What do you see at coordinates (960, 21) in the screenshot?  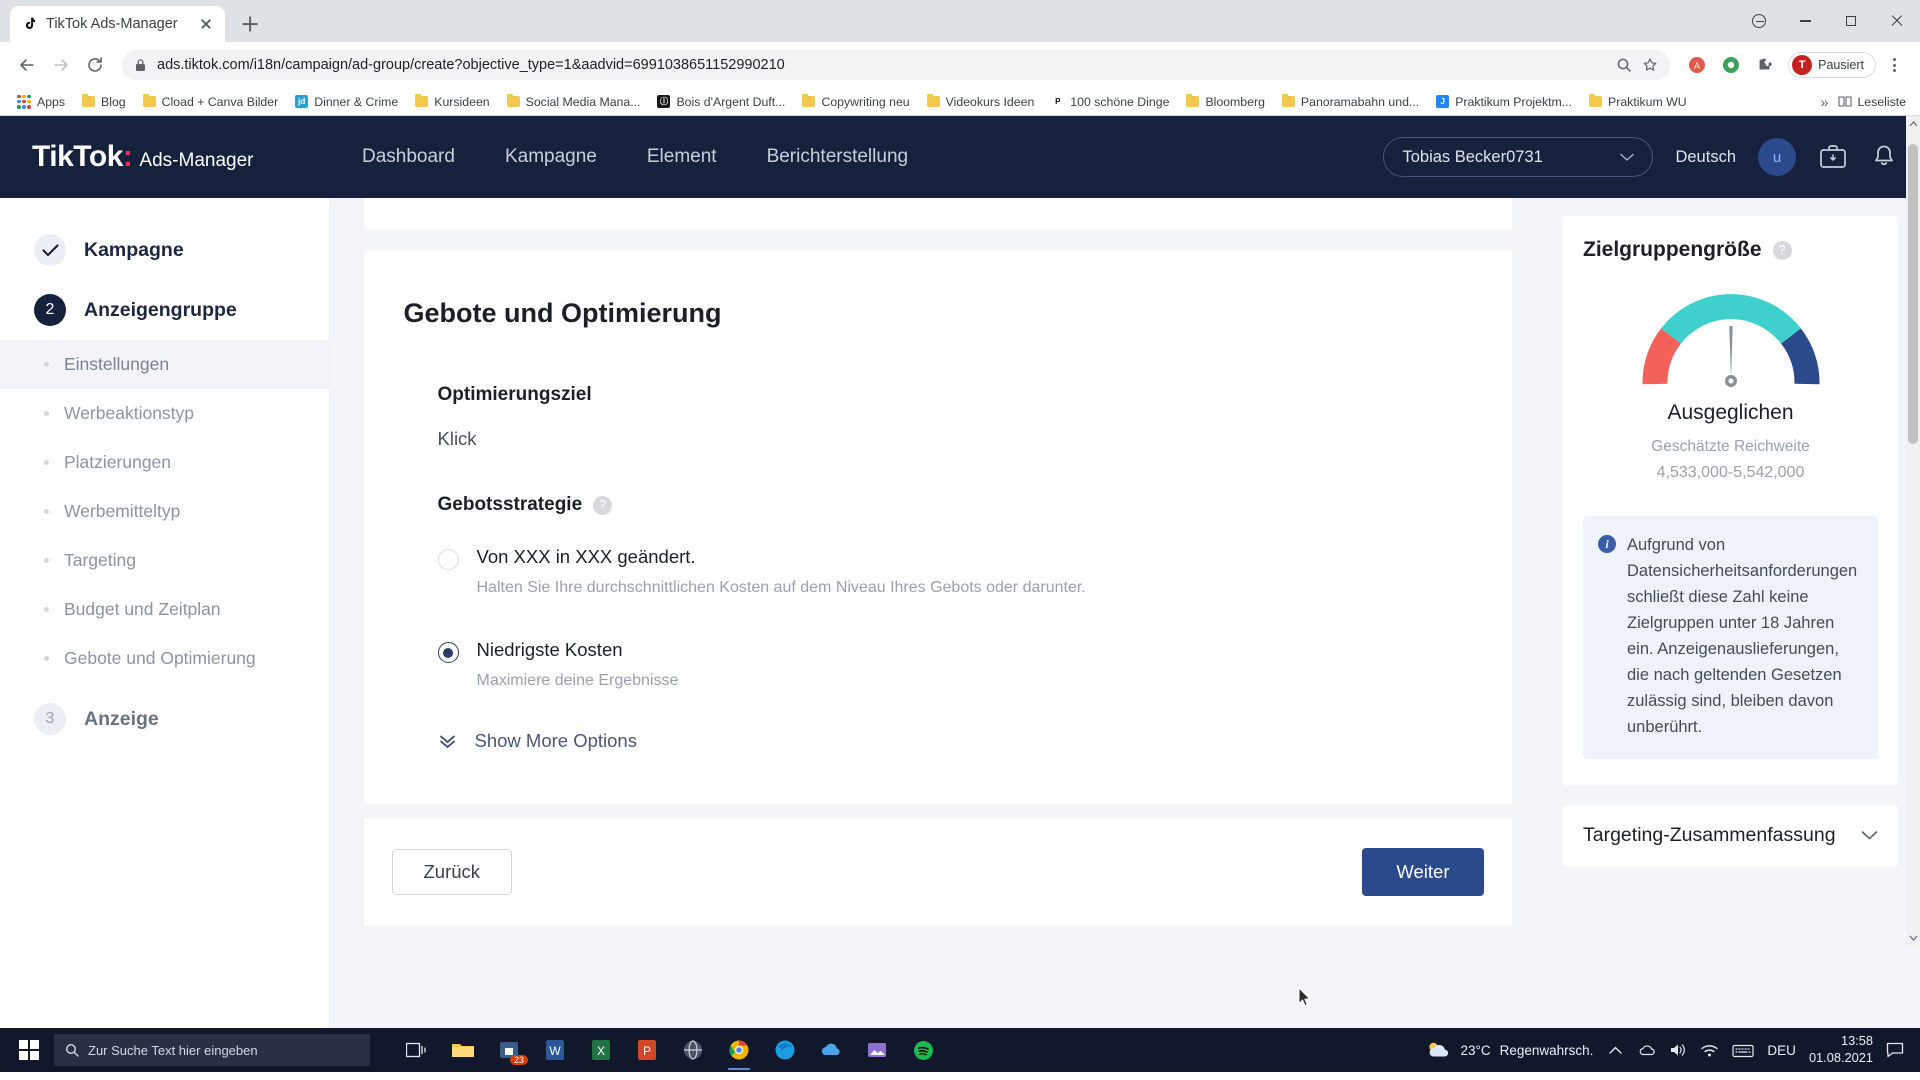 I see `tab-strip: TikTok Ads-Manager` at bounding box center [960, 21].